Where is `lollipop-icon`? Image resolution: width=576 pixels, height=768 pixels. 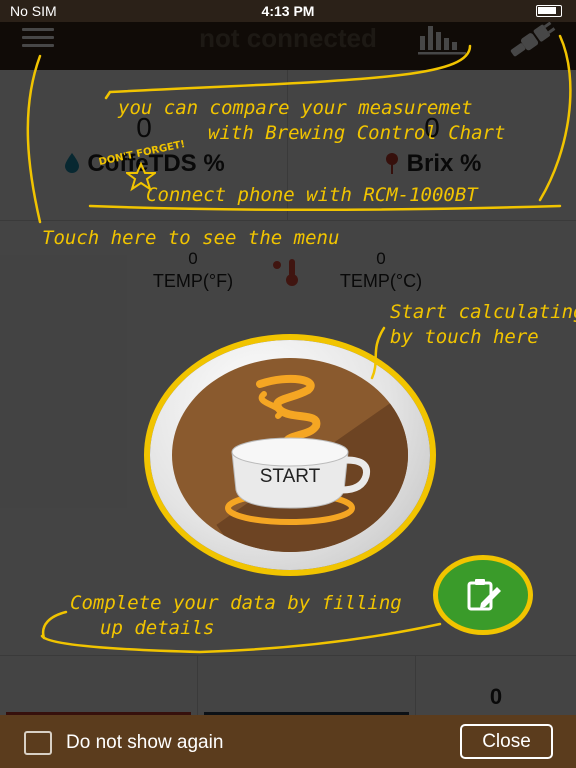 lollipop-icon is located at coordinates (391, 163).